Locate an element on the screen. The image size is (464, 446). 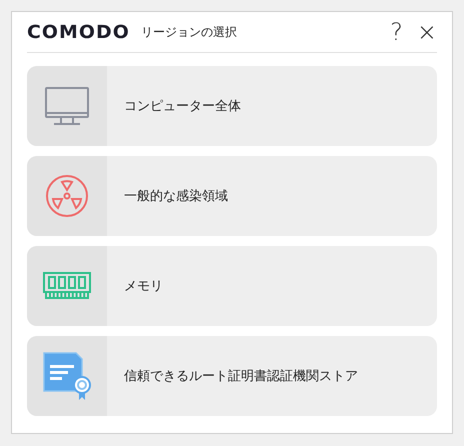
memory-icon is located at coordinates (67, 286).